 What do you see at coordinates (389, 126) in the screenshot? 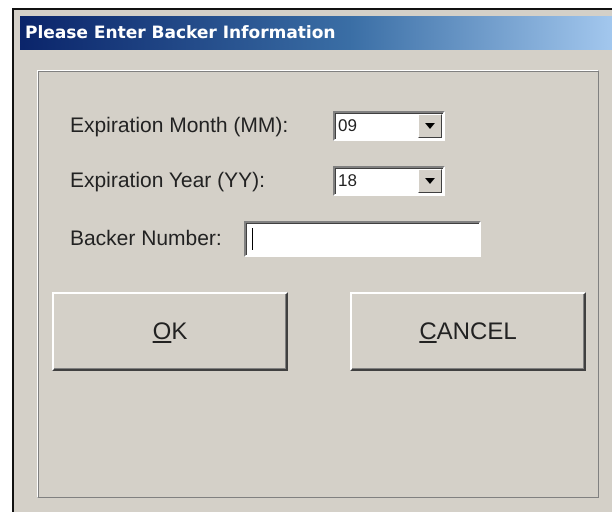
I see `dropdown-field: 09` at bounding box center [389, 126].